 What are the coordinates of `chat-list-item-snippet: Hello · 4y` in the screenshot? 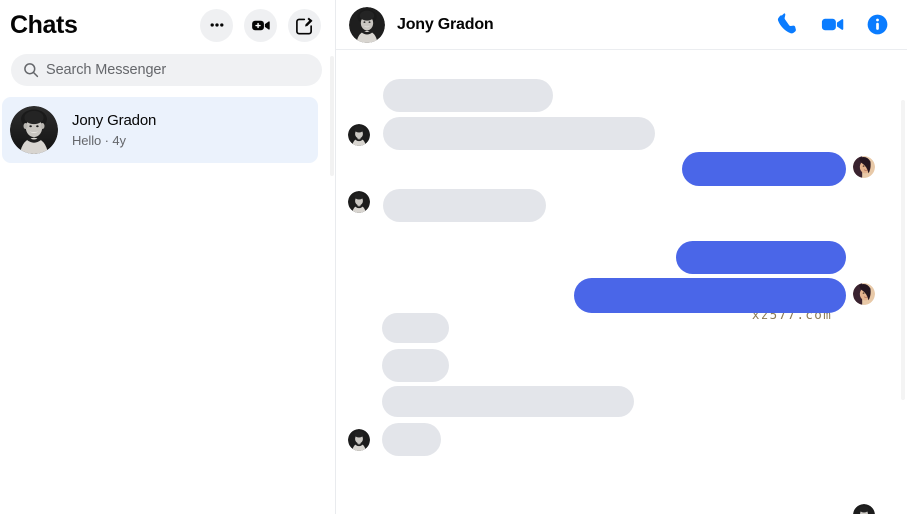 It's located at (114, 141).